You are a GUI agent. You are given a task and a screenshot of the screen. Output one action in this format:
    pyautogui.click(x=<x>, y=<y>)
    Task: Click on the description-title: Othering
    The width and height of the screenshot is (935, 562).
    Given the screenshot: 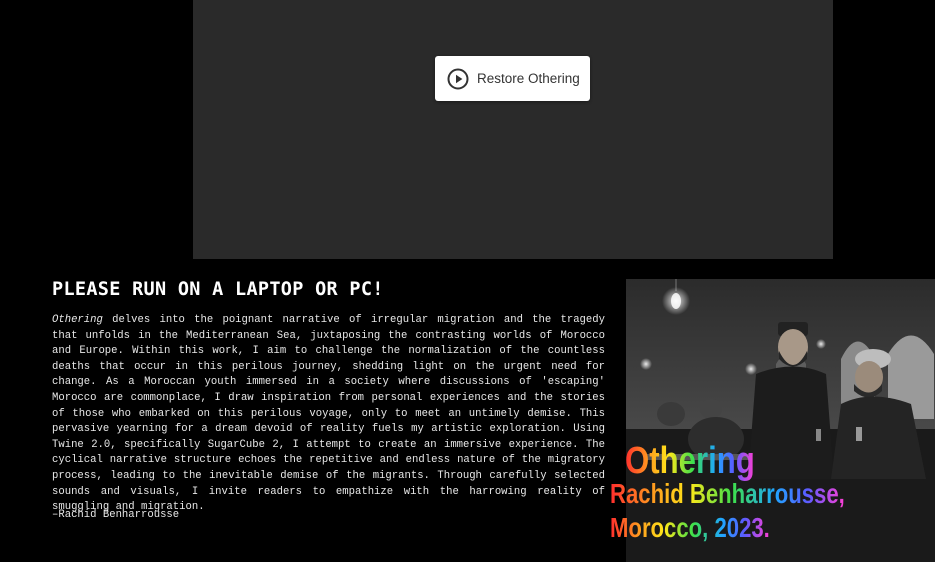 What is the action you would take?
    pyautogui.click(x=77, y=320)
    